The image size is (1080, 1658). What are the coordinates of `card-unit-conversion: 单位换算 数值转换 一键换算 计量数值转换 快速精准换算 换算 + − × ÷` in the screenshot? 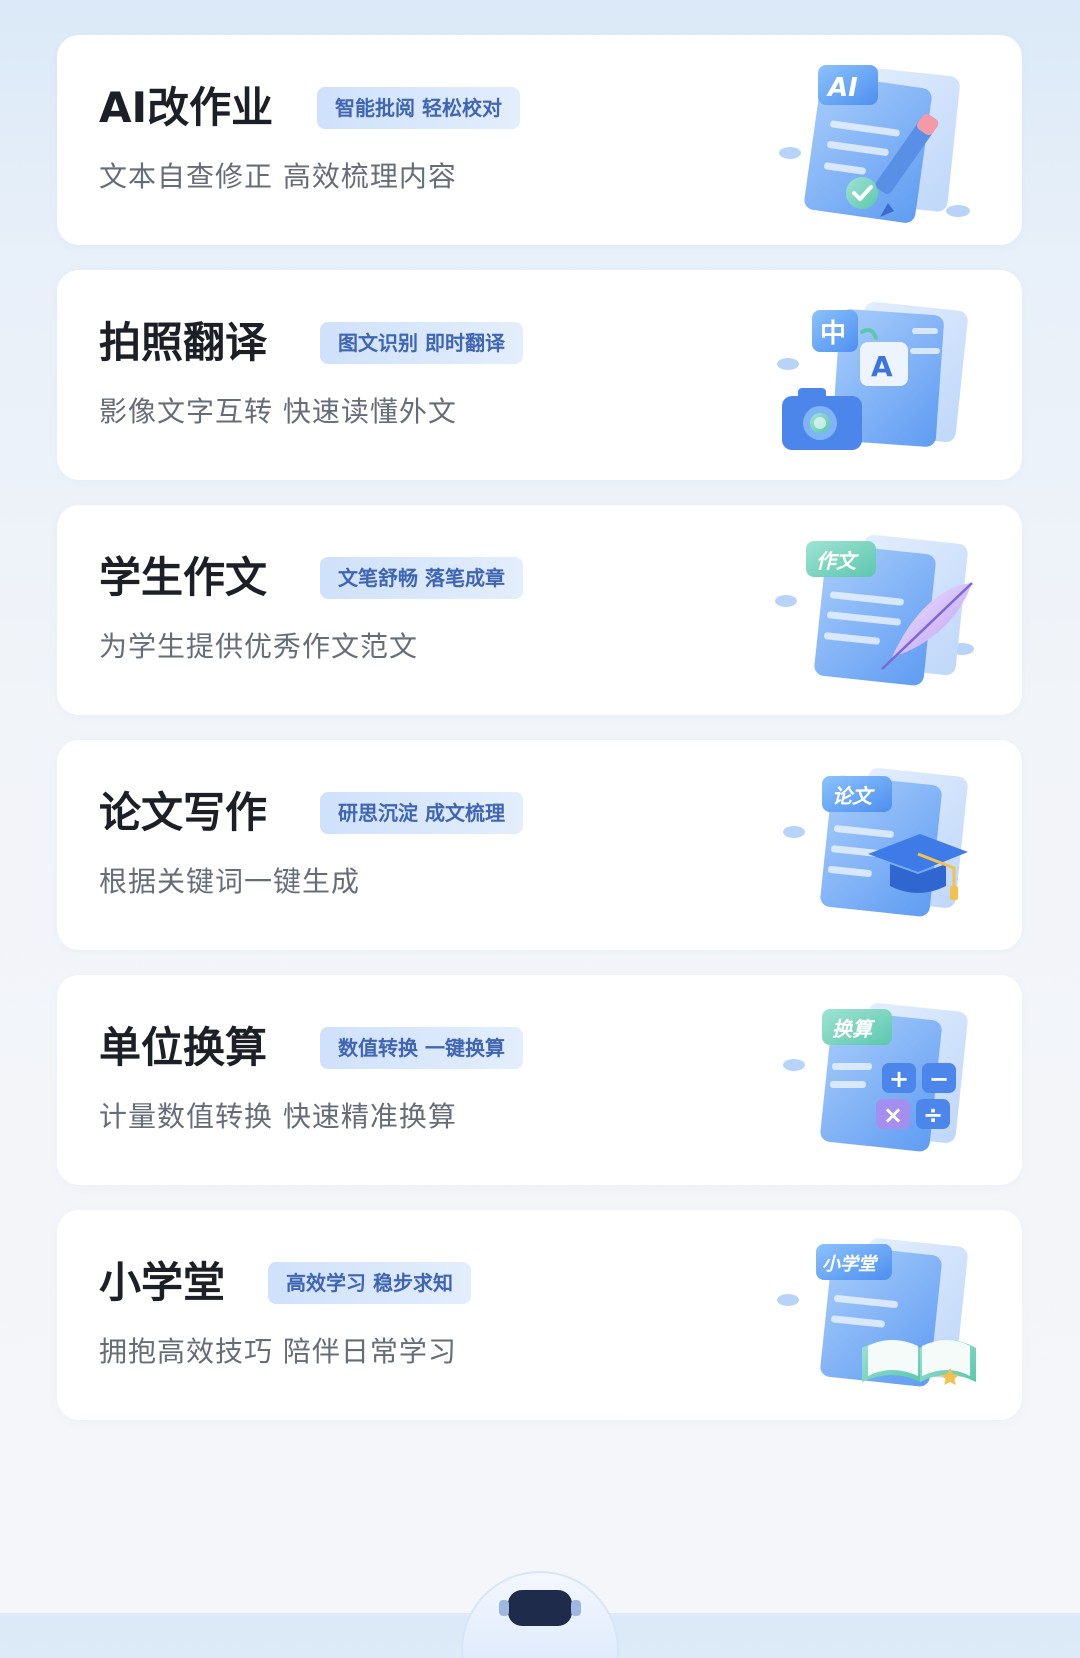 It's located at (539, 1080).